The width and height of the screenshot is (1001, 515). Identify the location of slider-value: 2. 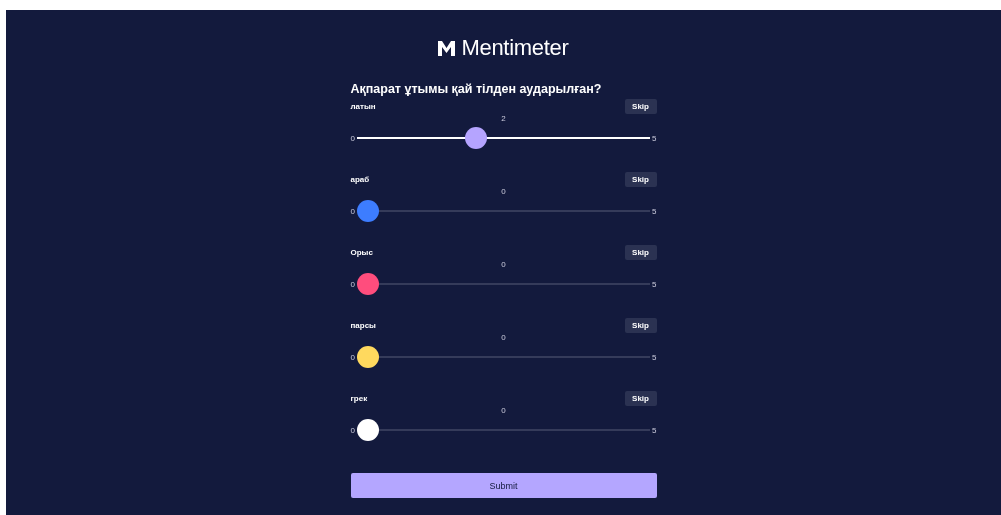
(503, 118).